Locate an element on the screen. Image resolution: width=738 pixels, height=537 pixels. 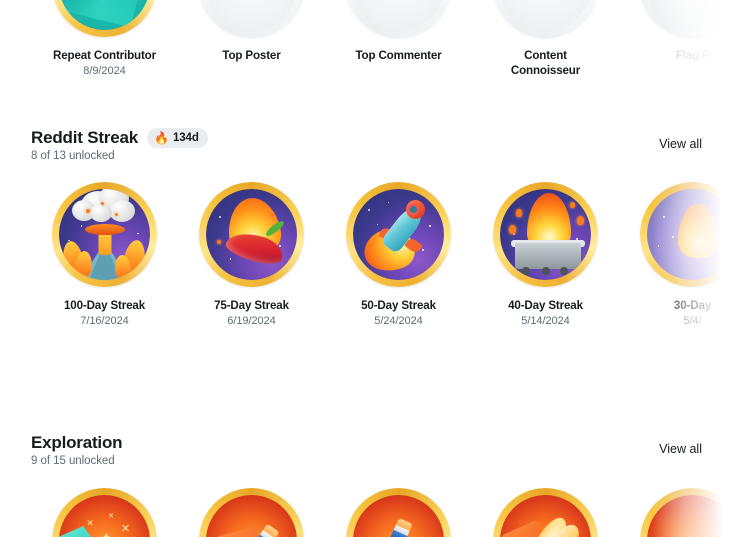
badge-card: Top Poster is located at coordinates (251, 40).